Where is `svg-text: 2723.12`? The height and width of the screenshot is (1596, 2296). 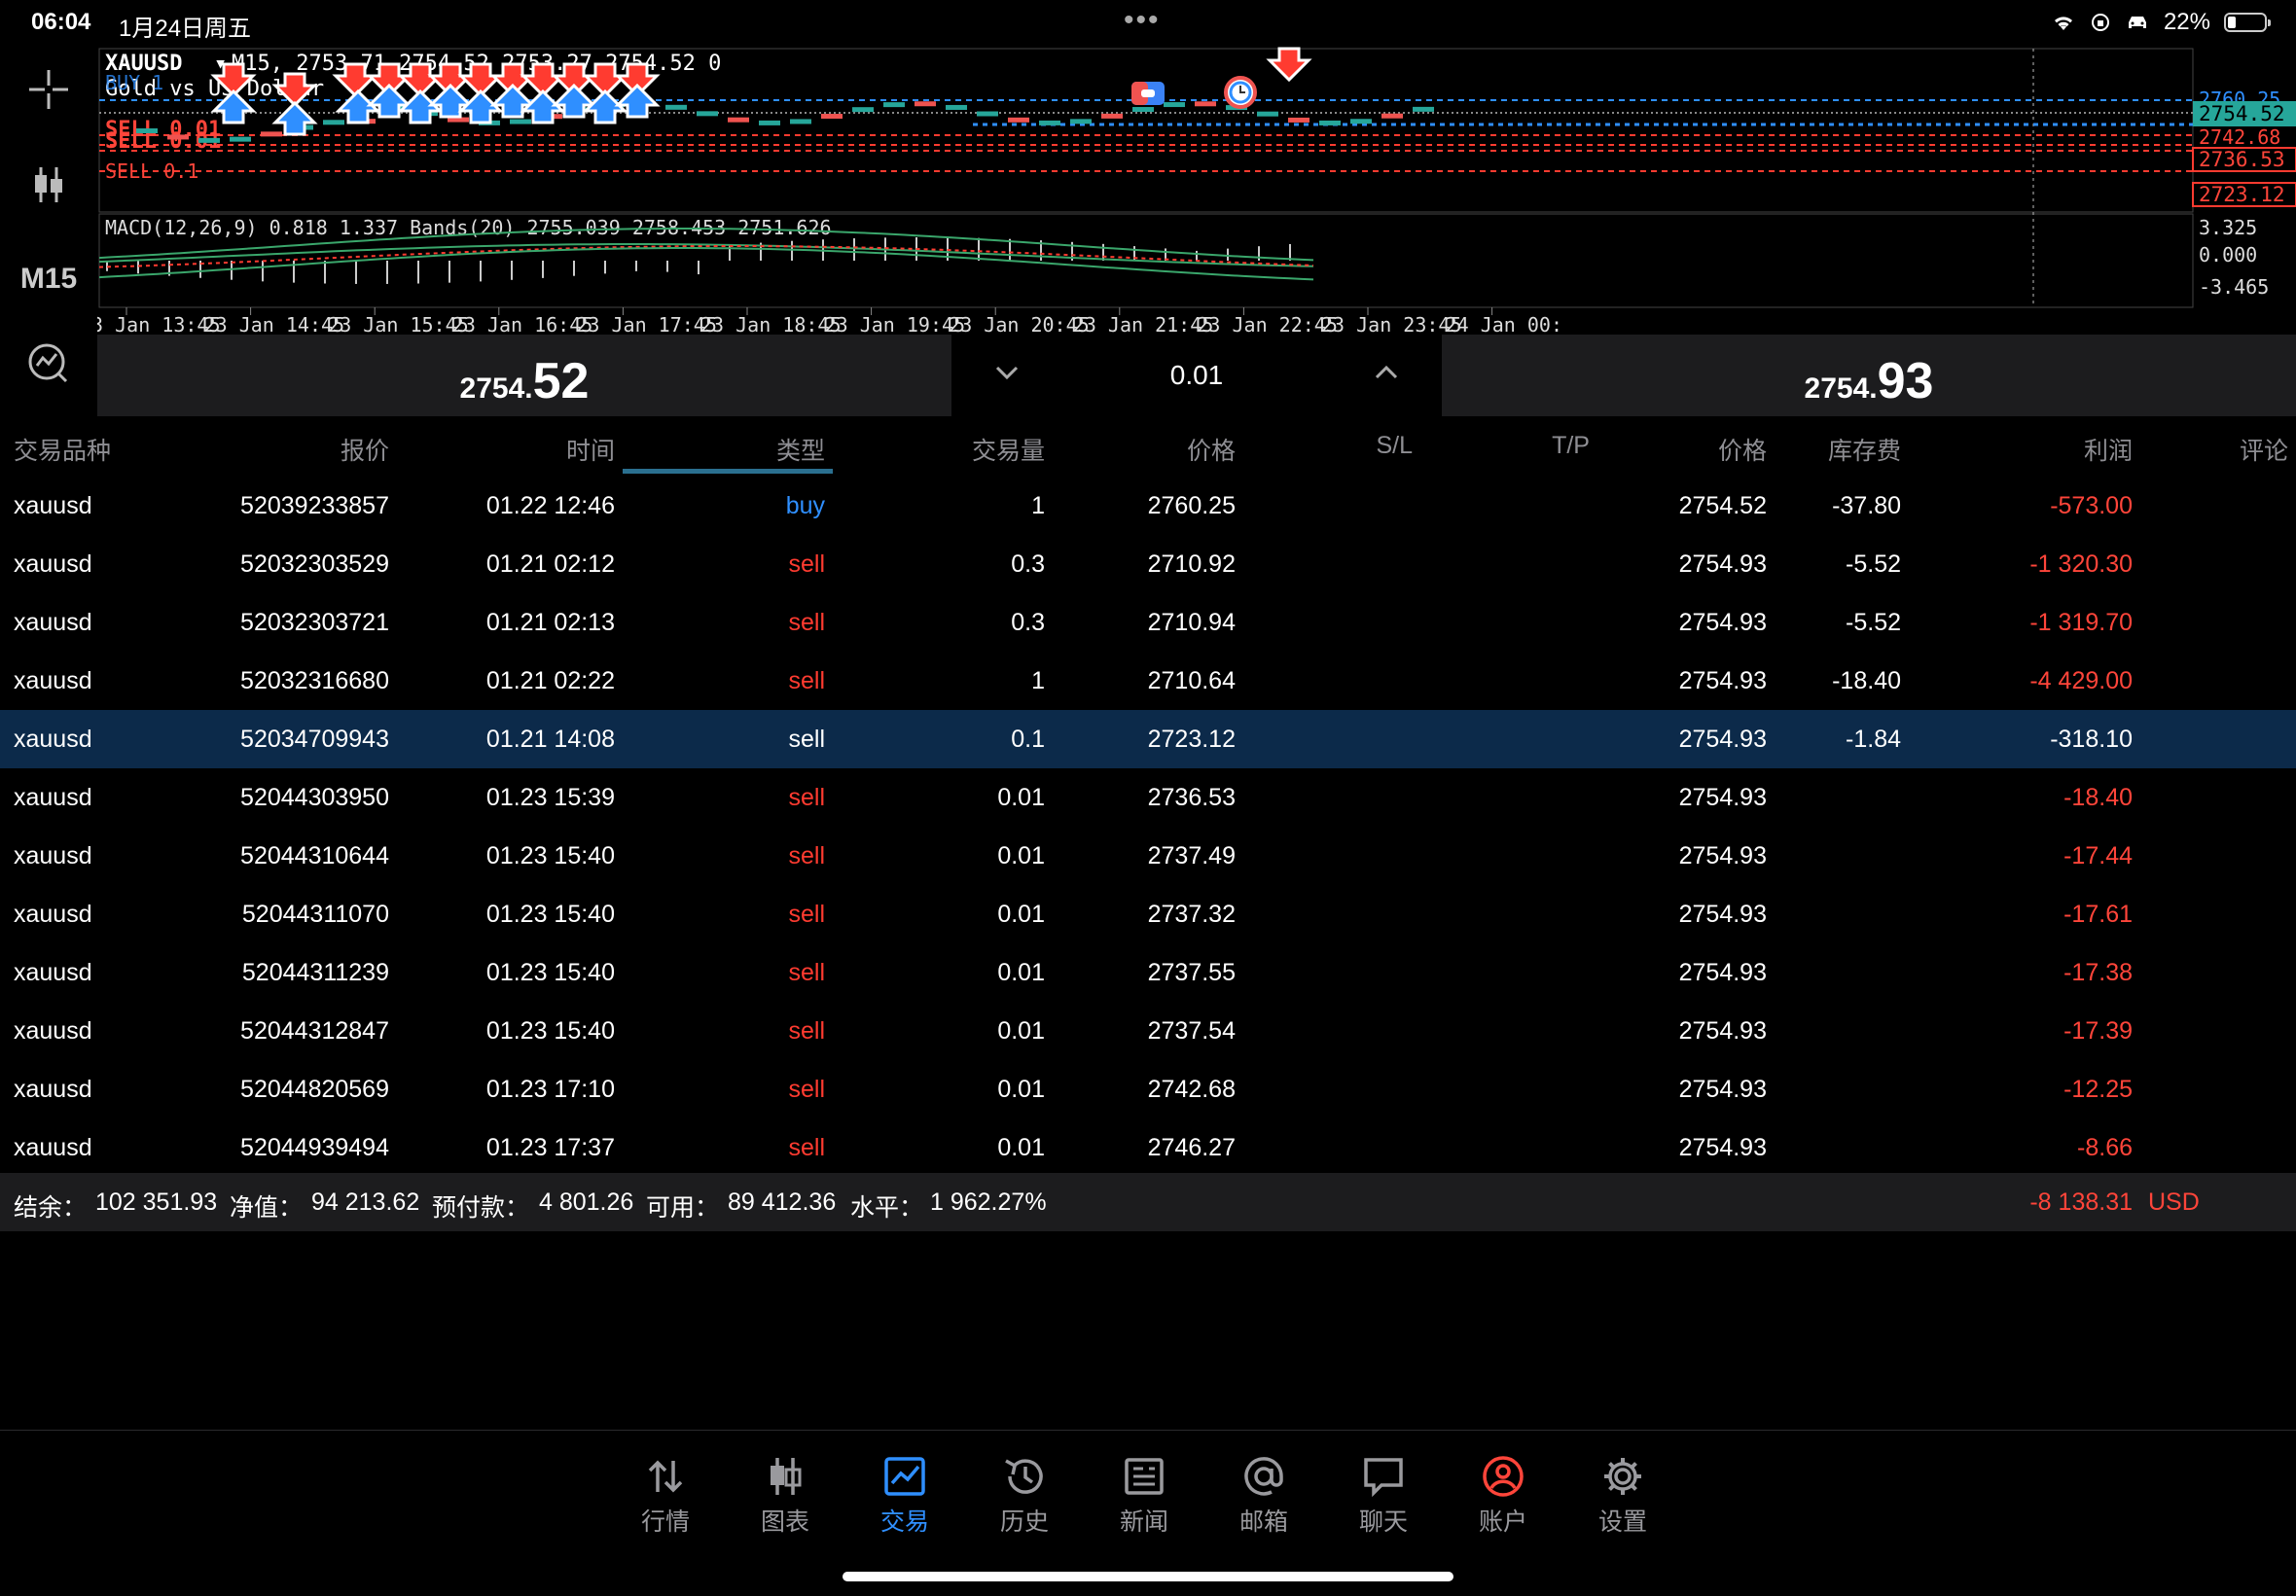
svg-text: 2723.12 is located at coordinates (2242, 195).